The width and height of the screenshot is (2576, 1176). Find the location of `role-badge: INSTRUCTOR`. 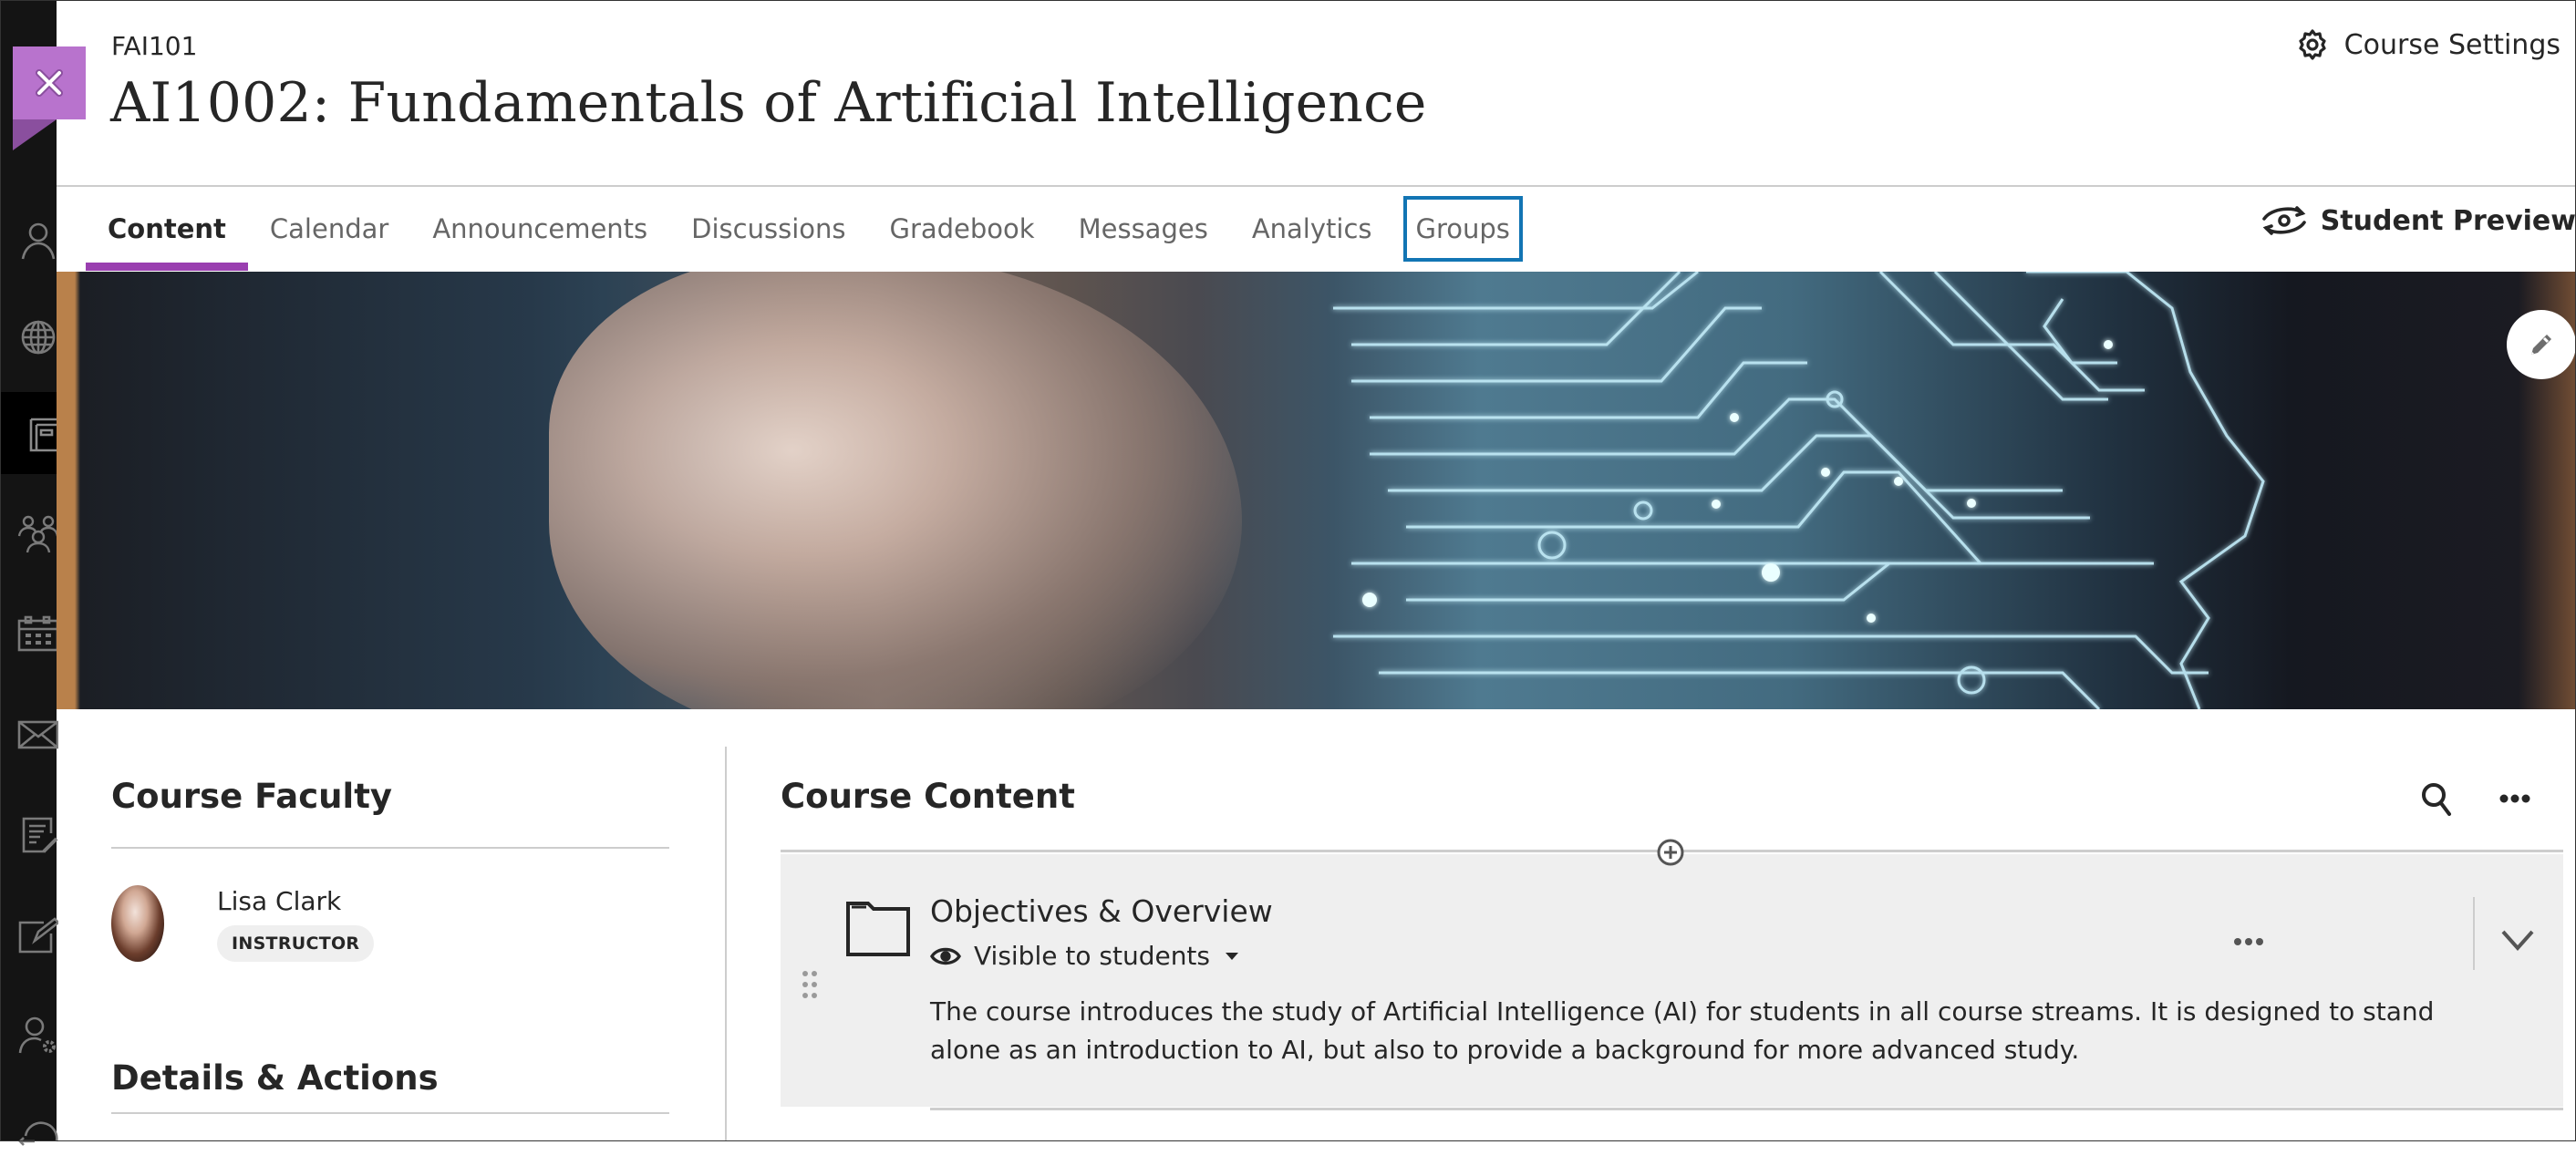

role-badge: INSTRUCTOR is located at coordinates (296, 944).